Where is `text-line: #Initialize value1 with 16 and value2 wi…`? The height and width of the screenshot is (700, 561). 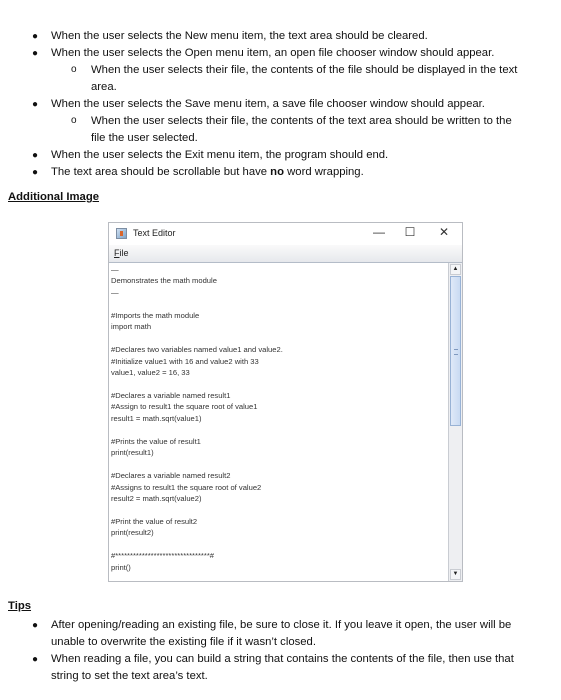 text-line: #Initialize value1 with 16 and value2 wi… is located at coordinates (185, 361).